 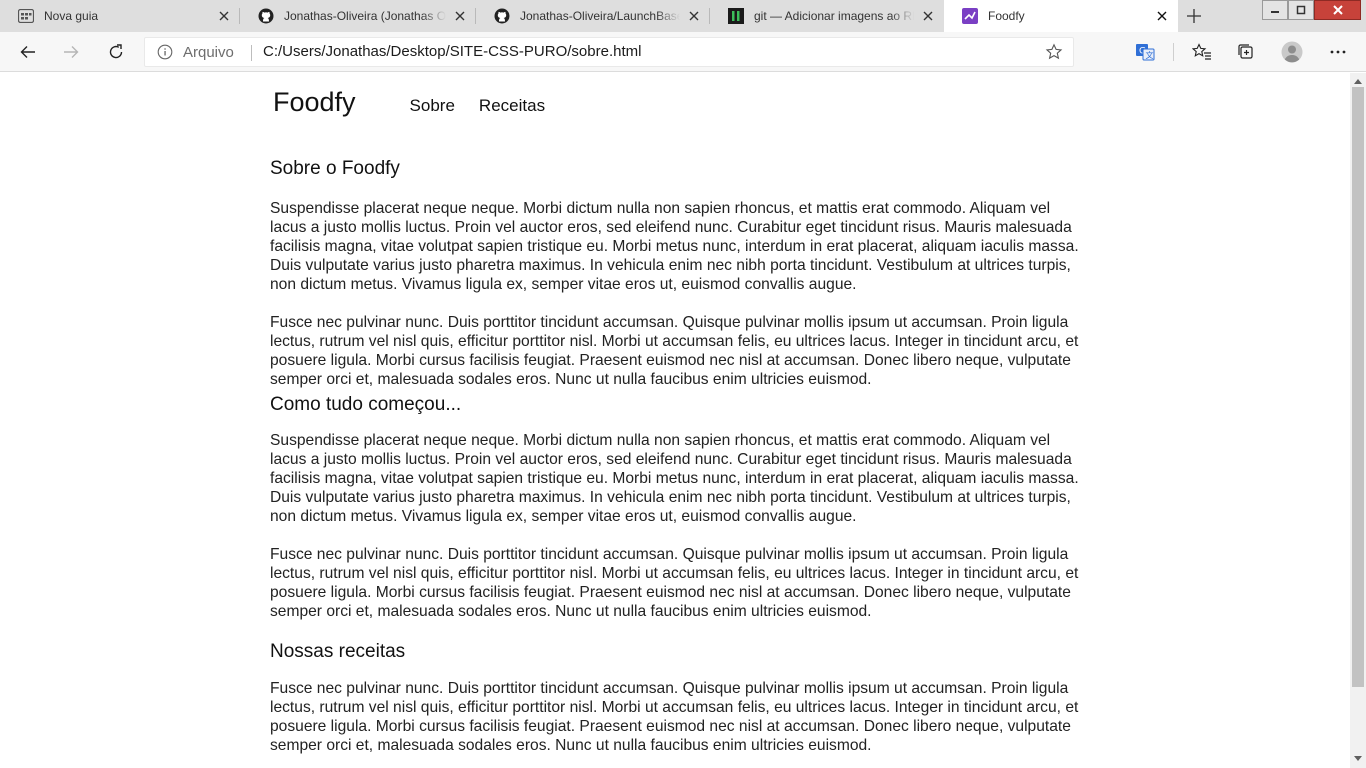 I want to click on tab-title: Nova guia, so click(x=71, y=16).